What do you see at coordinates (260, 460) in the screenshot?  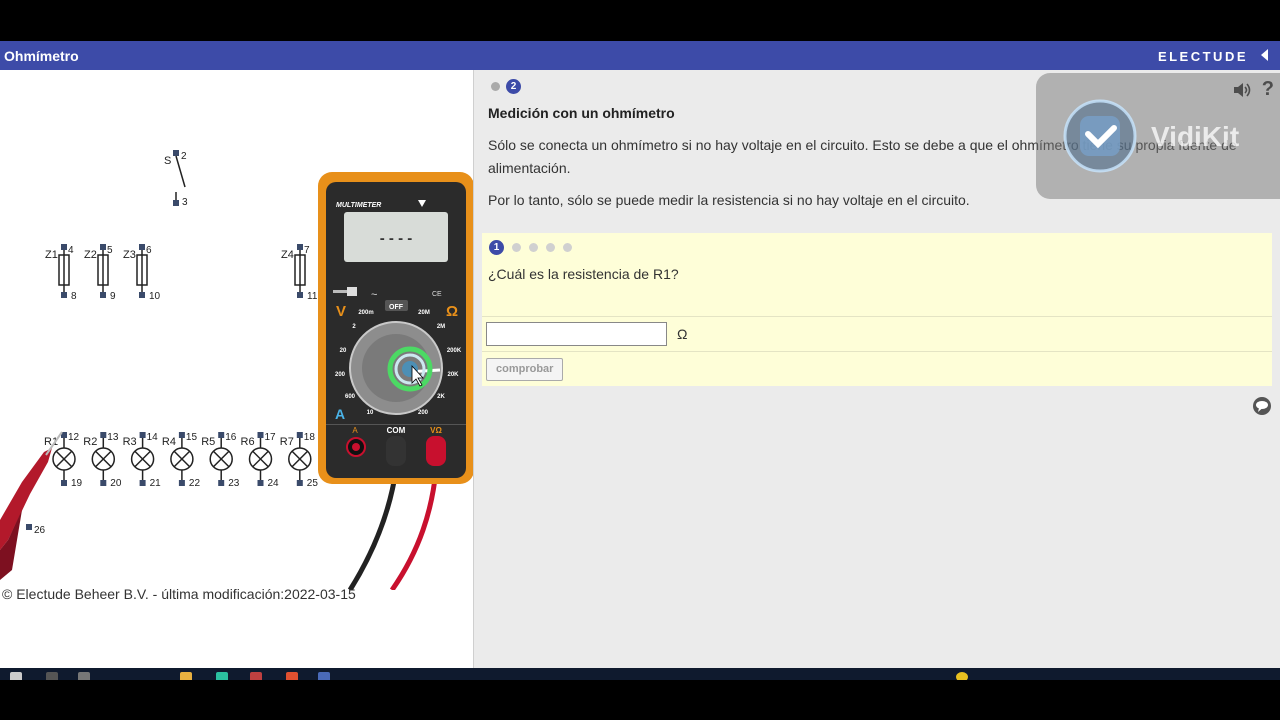 I see `lamp-r6: R6 17 24` at bounding box center [260, 460].